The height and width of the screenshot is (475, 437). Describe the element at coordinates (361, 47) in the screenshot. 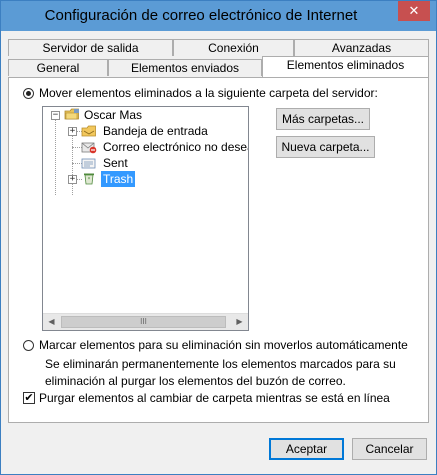

I see `tab-advanced: Avanzadas` at that location.